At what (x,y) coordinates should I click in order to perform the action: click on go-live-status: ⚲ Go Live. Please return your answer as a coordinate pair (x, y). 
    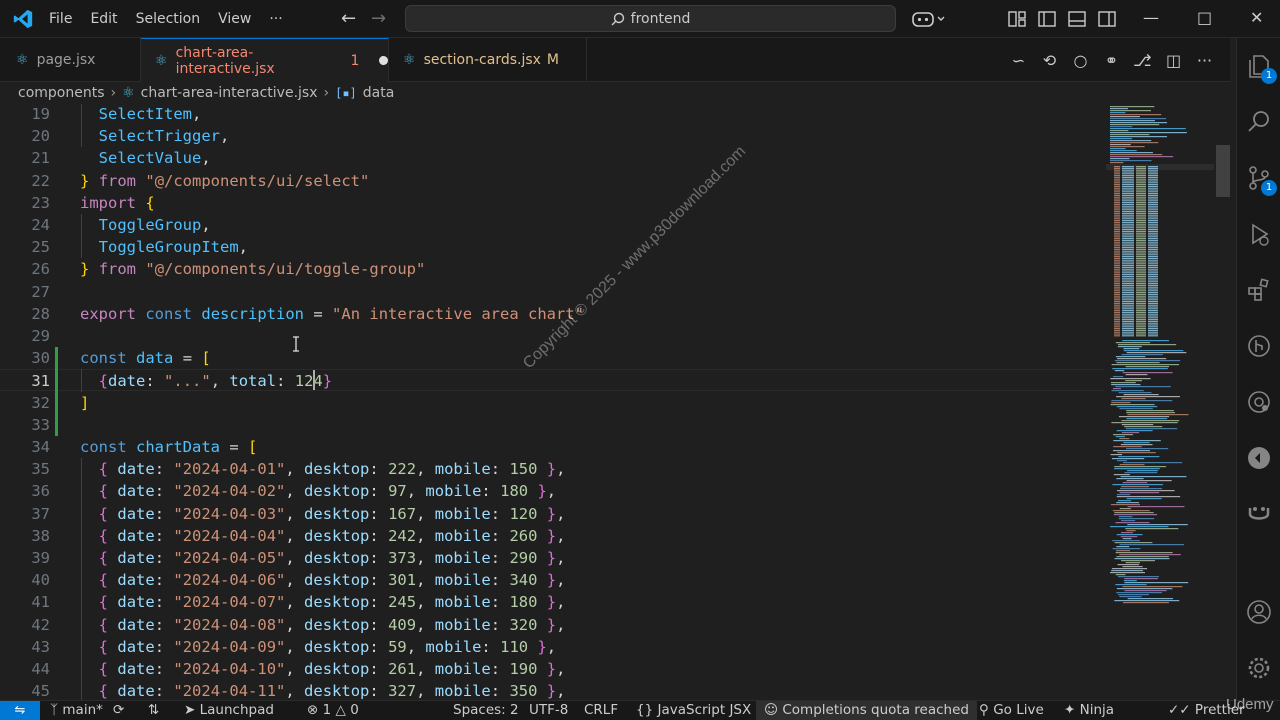
    Looking at the image, I should click on (1011, 710).